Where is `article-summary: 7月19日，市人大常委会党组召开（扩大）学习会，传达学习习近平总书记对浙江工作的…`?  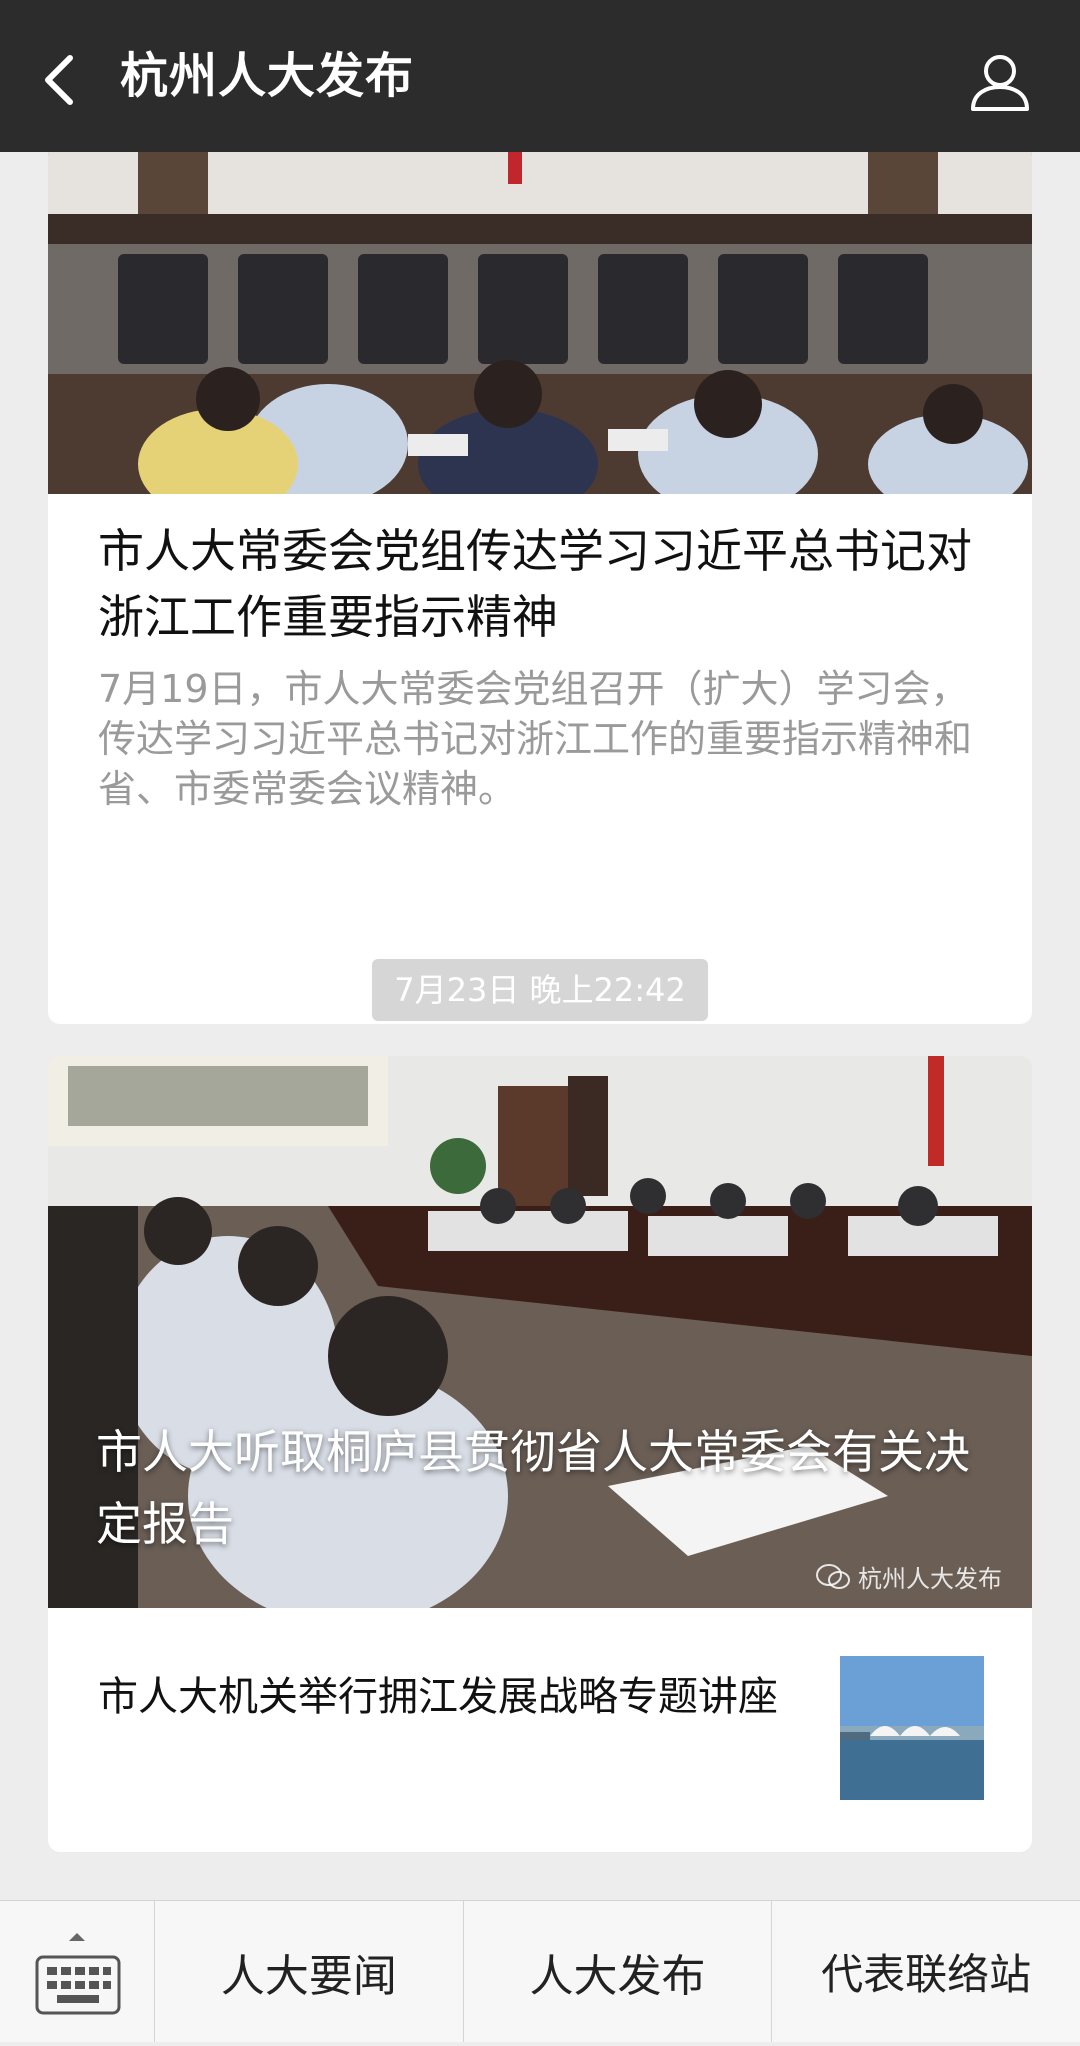
article-summary: 7月19日，市人大常委会党组召开（扩大）学习会，传达学习习近平总书记对浙江工作的… is located at coordinates (535, 739).